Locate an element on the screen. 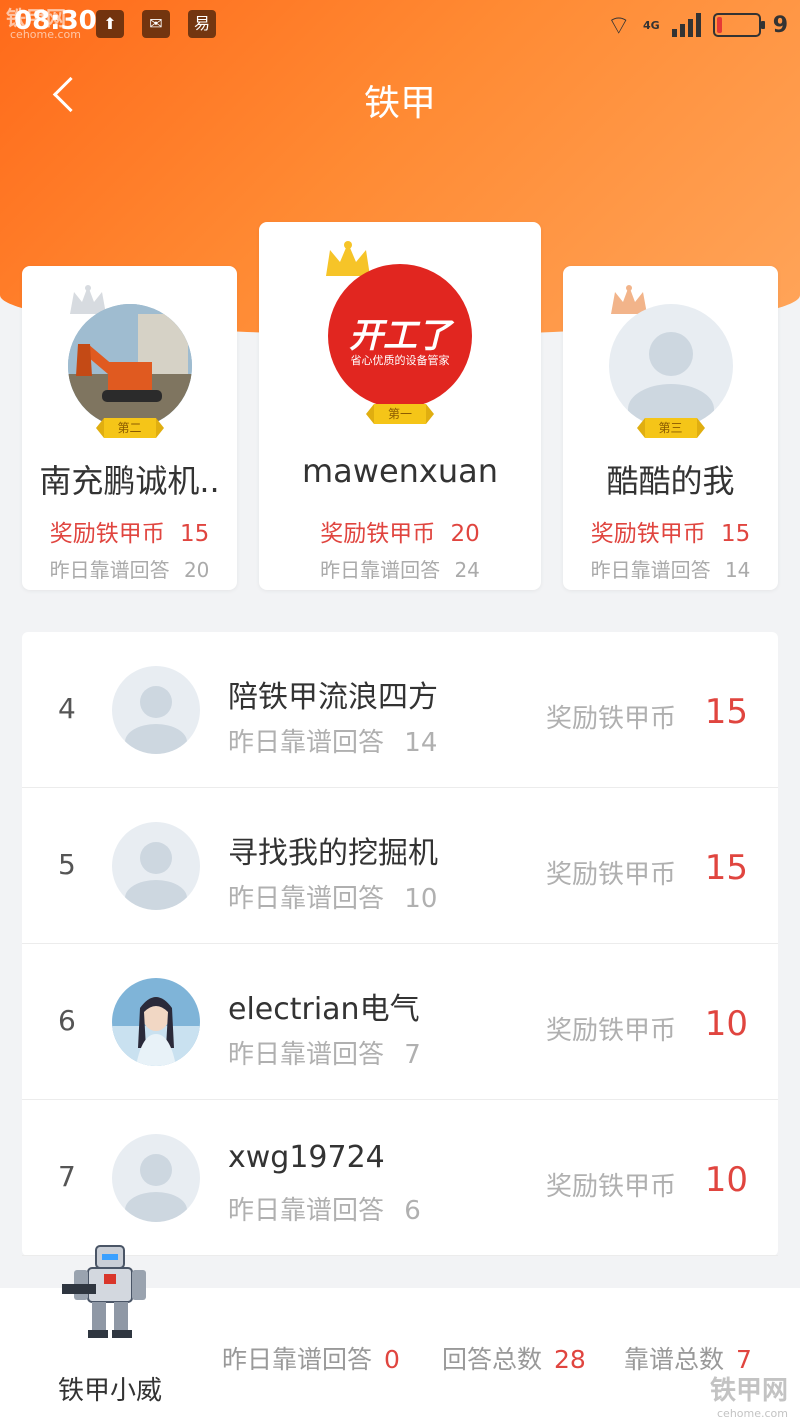 This screenshot has width=800, height=1422. answers-value: 20 is located at coordinates (196, 570).